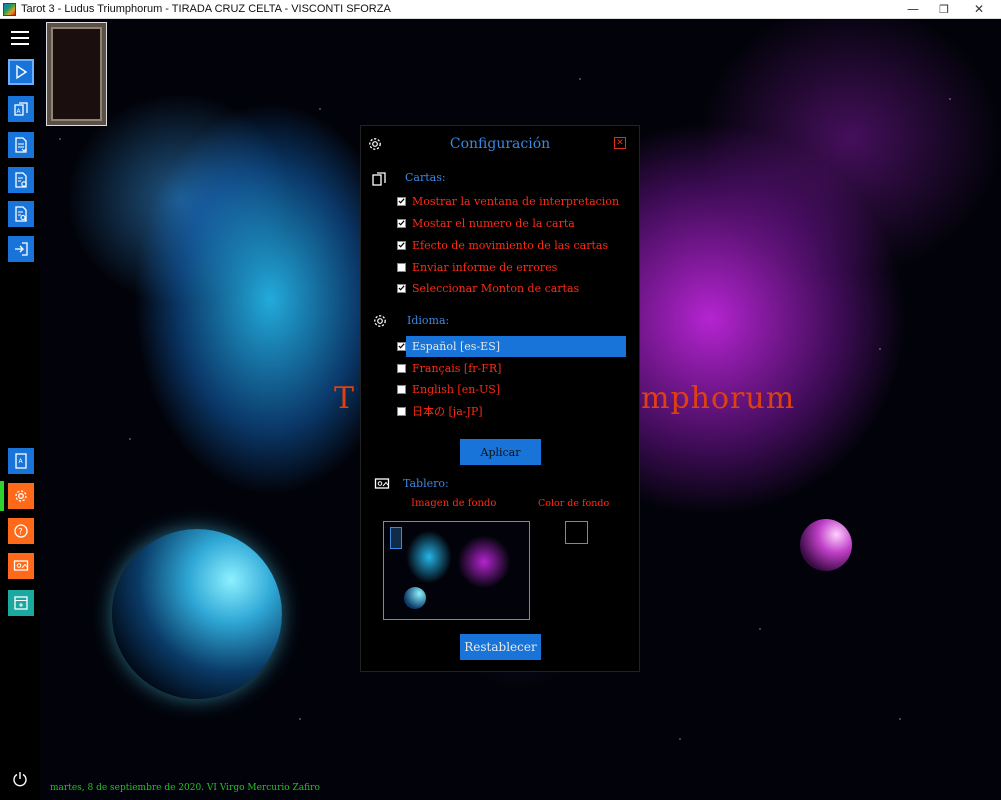 The height and width of the screenshot is (800, 1001). Describe the element at coordinates (485, 267) in the screenshot. I see `option-label: Enviar informe de errores` at that location.